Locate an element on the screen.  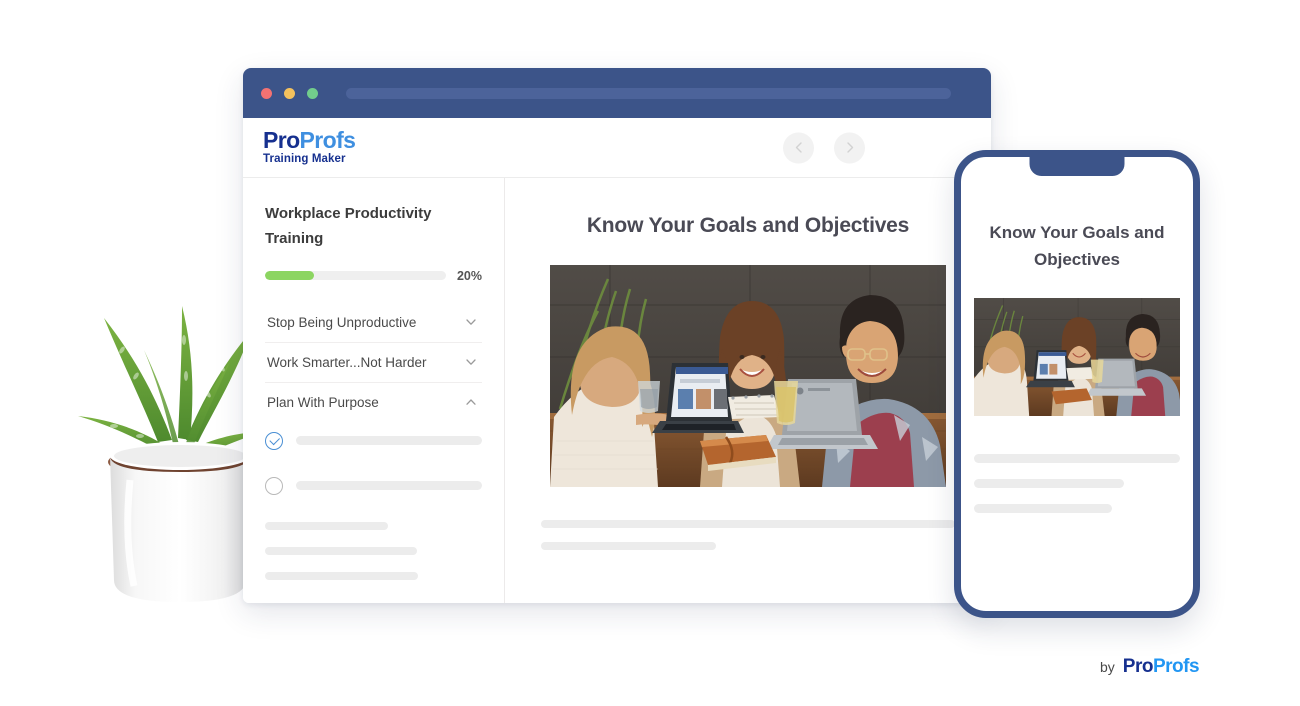
slide-navigation is located at coordinates (824, 147).